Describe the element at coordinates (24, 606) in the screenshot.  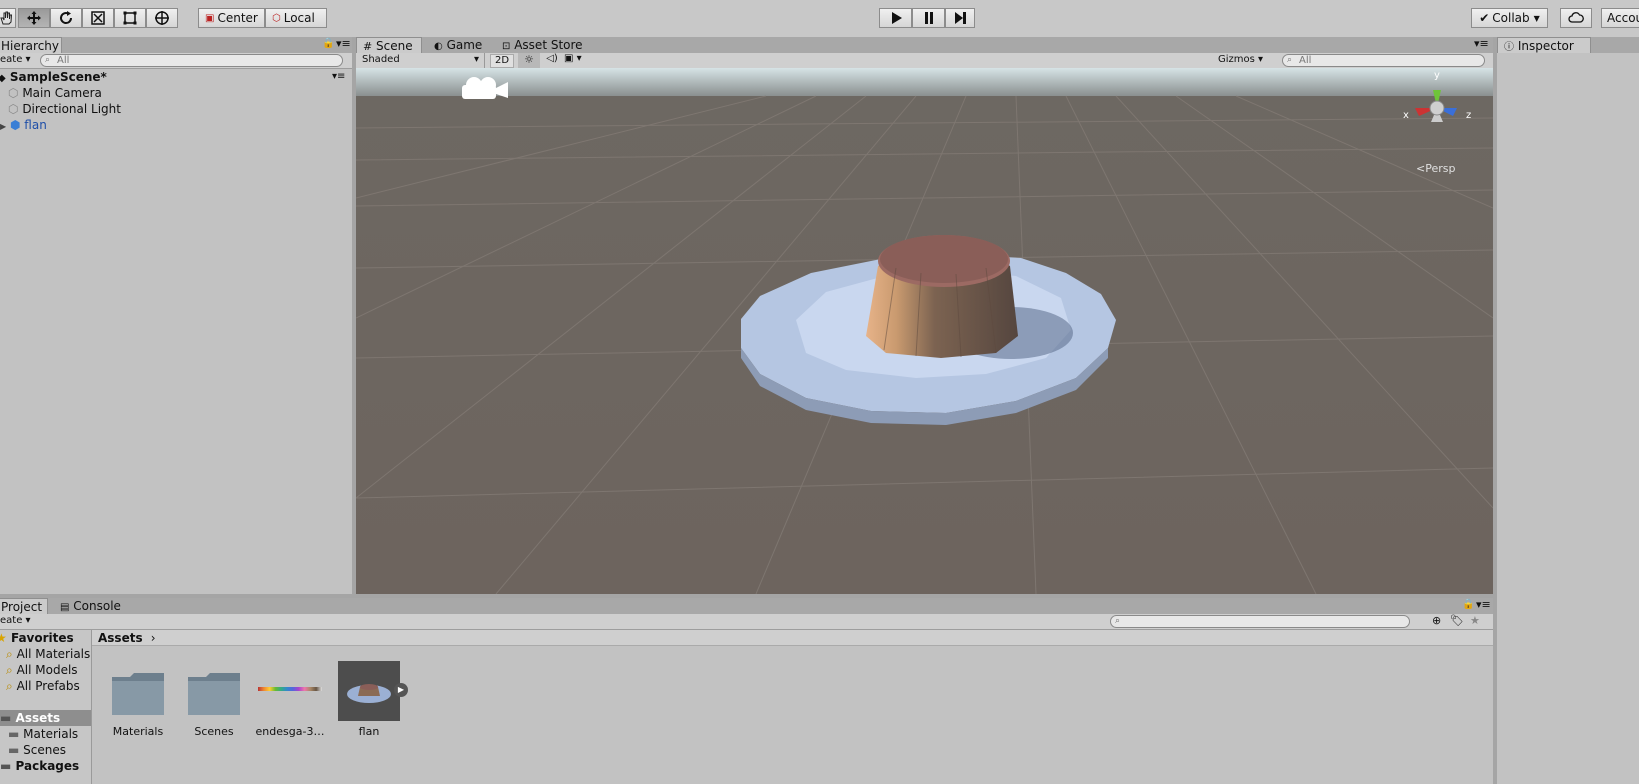
I see `tab-project: Project` at that location.